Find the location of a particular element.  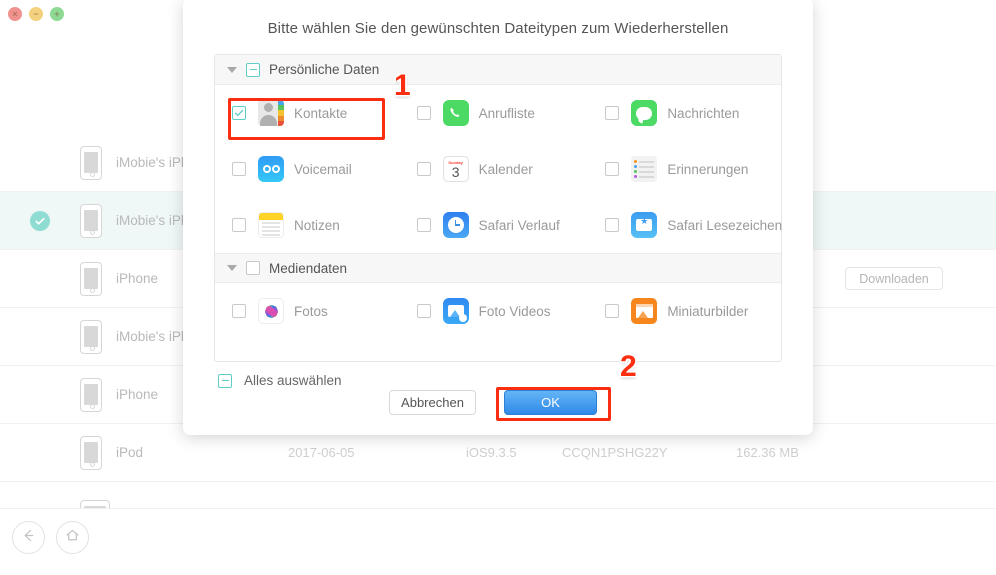

checkbox-kontakte is located at coordinates (239, 113).